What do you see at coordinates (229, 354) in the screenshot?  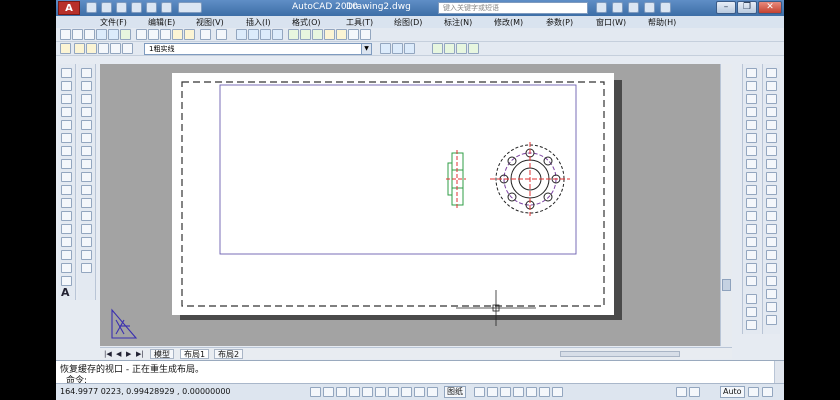 I see `tab-layout2: 布局2` at bounding box center [229, 354].